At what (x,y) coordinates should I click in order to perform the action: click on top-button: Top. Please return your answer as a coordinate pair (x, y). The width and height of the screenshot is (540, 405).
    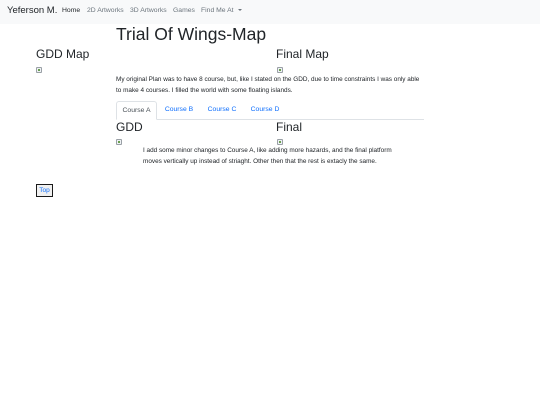
    Looking at the image, I should click on (44, 190).